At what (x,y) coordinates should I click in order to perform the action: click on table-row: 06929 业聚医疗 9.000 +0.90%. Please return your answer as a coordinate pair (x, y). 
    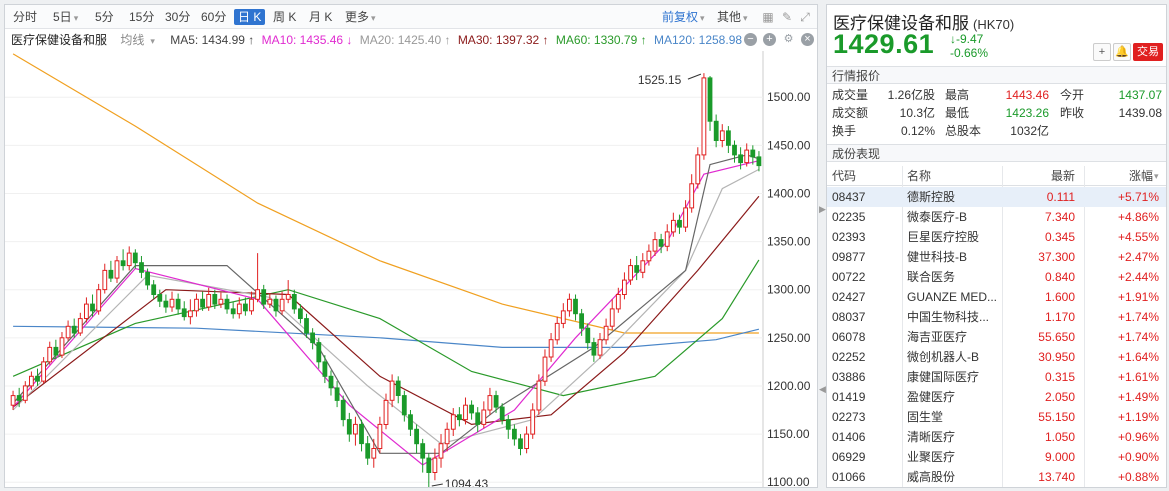
    Looking at the image, I should click on (996, 457).